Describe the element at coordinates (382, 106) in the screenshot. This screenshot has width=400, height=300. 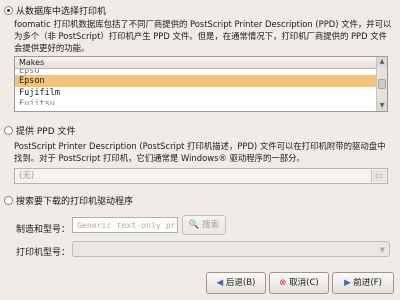
I see `scroll-down-icon: ▼` at that location.